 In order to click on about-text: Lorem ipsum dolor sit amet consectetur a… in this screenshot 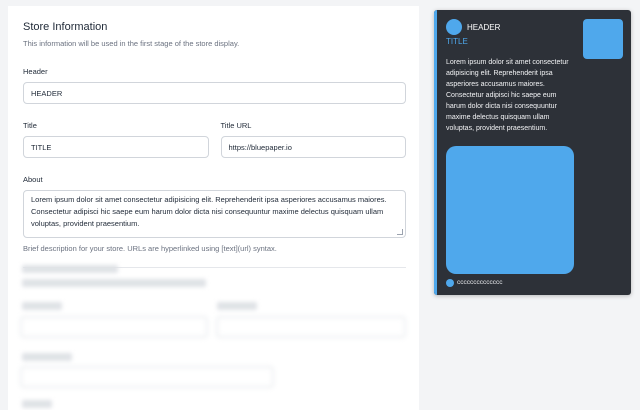, I will do `click(209, 211)`.